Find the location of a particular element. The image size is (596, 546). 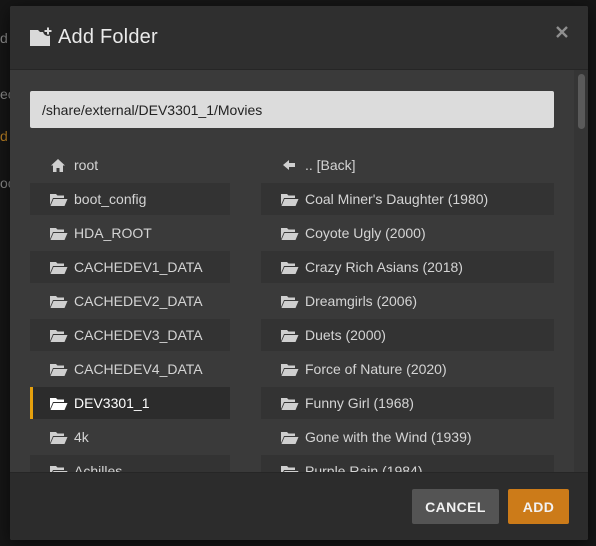

folder-item-label: Force of Nature (2020) is located at coordinates (376, 369).